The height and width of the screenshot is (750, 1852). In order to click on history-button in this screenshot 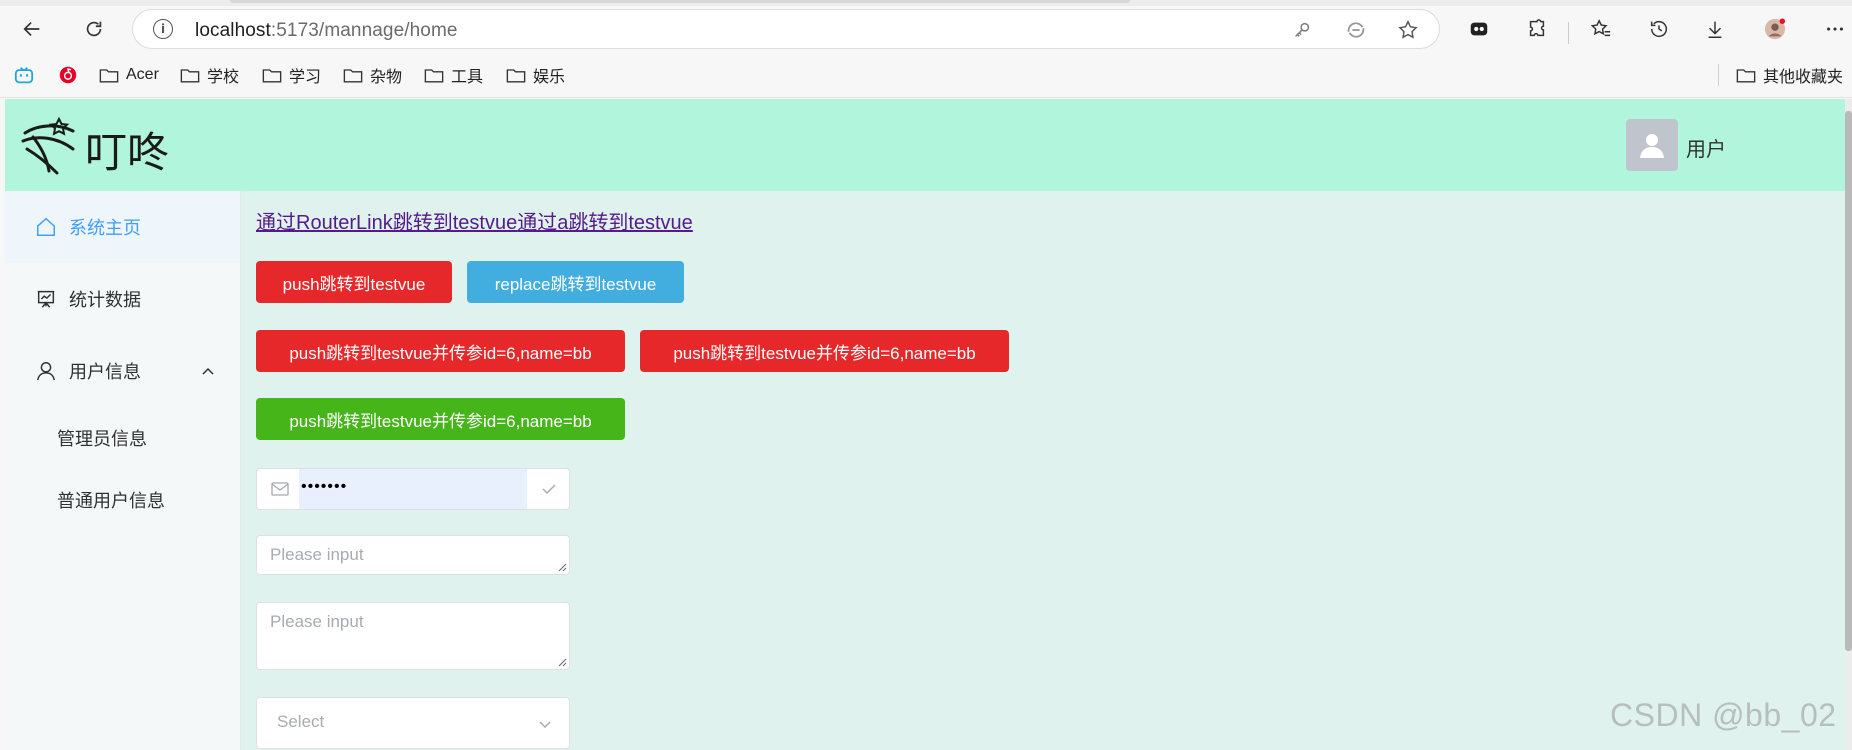, I will do `click(1659, 29)`.